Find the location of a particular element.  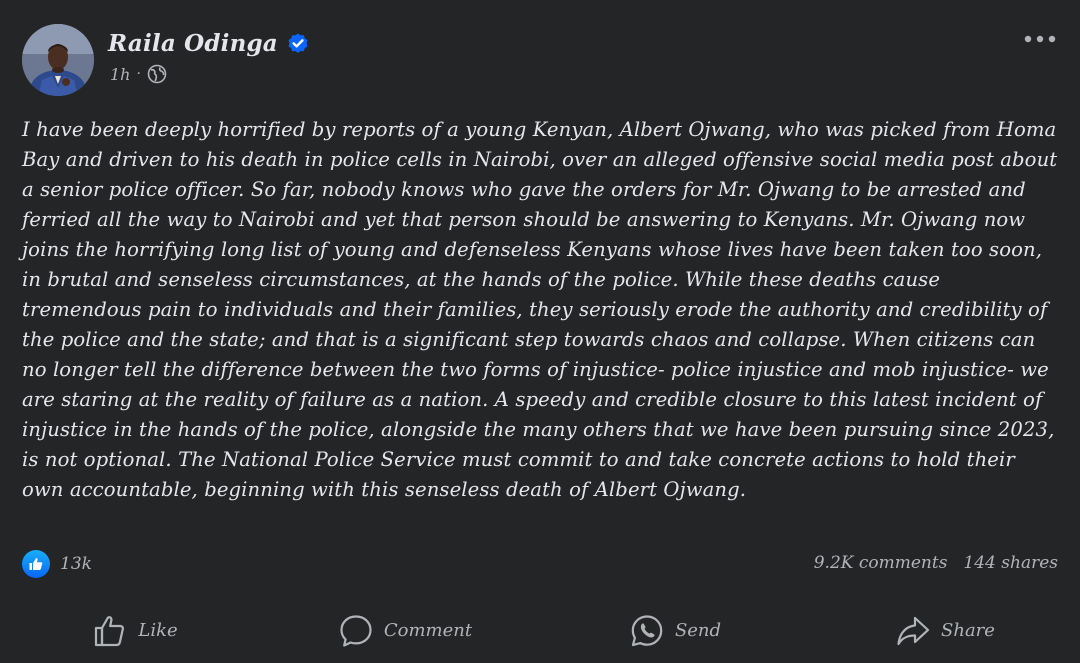

share-button: Share is located at coordinates (945, 631).